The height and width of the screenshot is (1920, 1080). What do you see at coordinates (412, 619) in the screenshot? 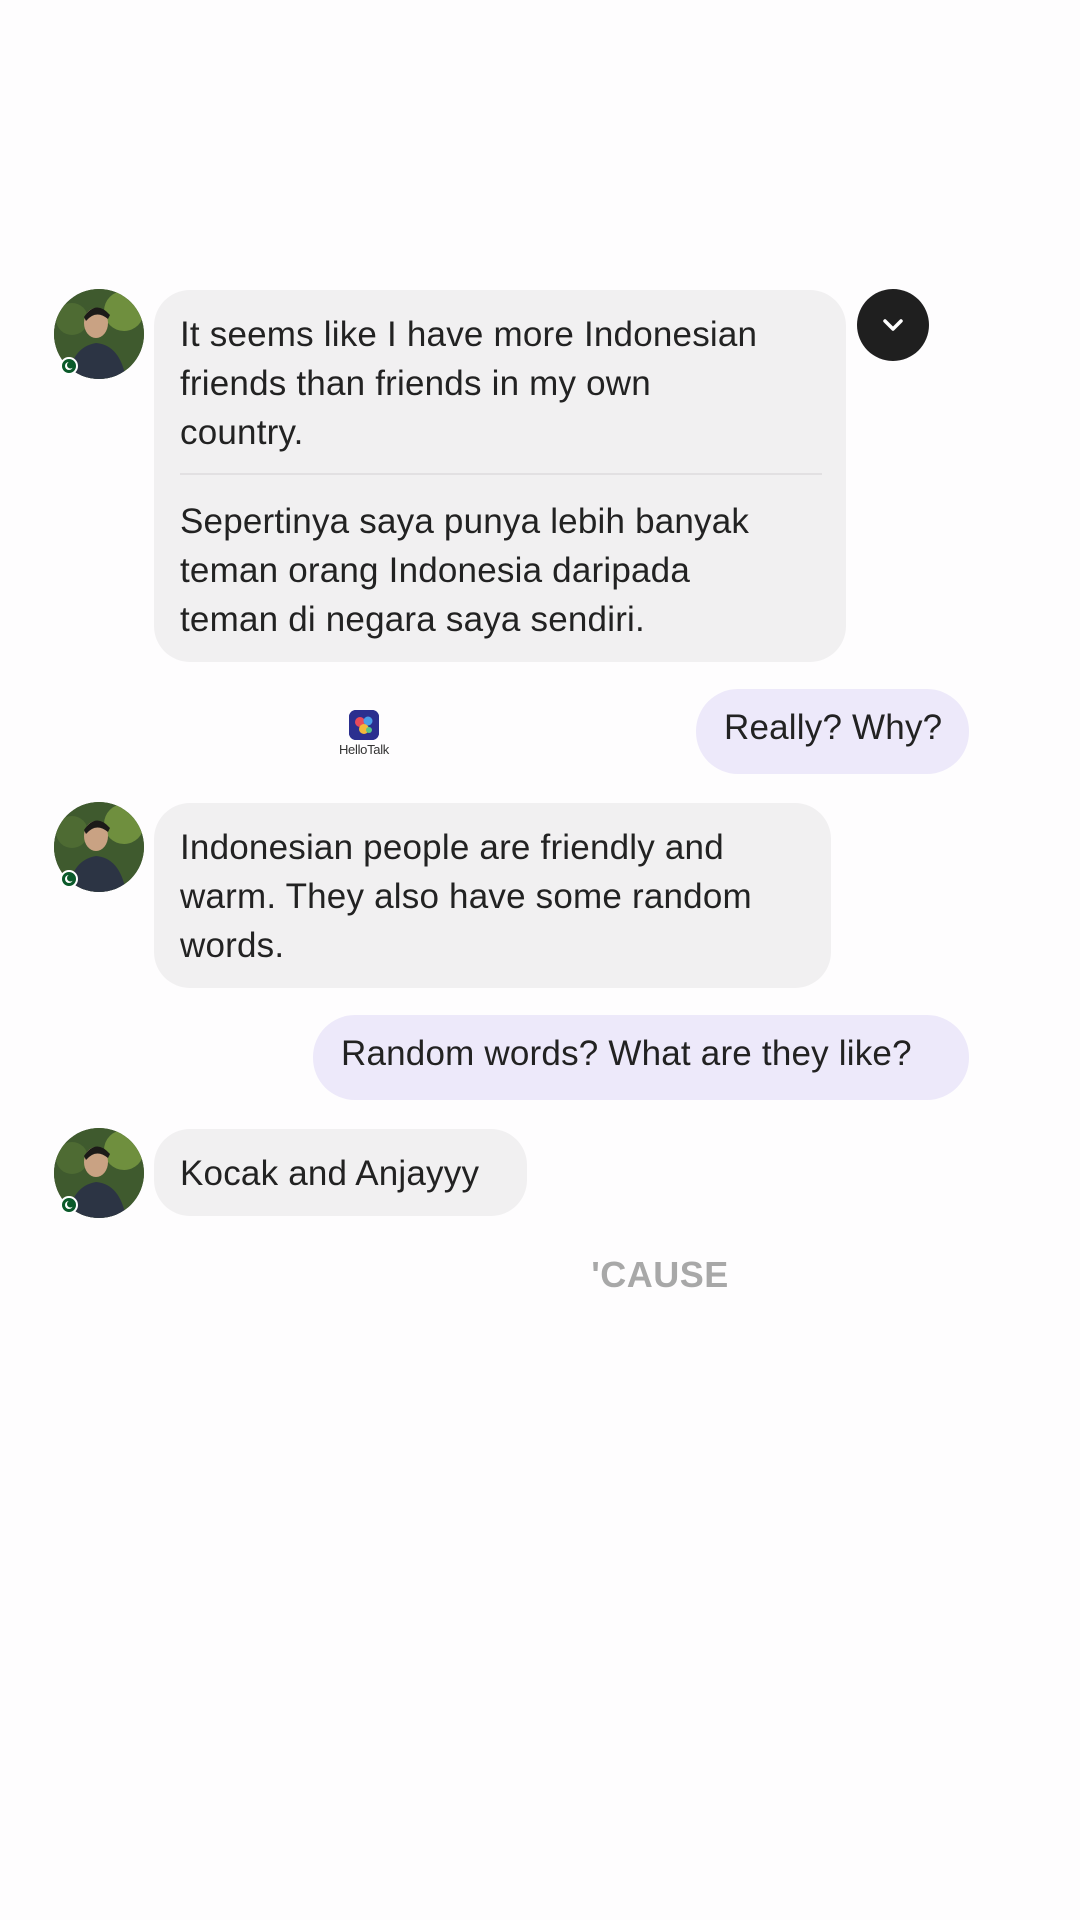
I see `translation-text-line: teman di negara saya sendiri.` at bounding box center [412, 619].